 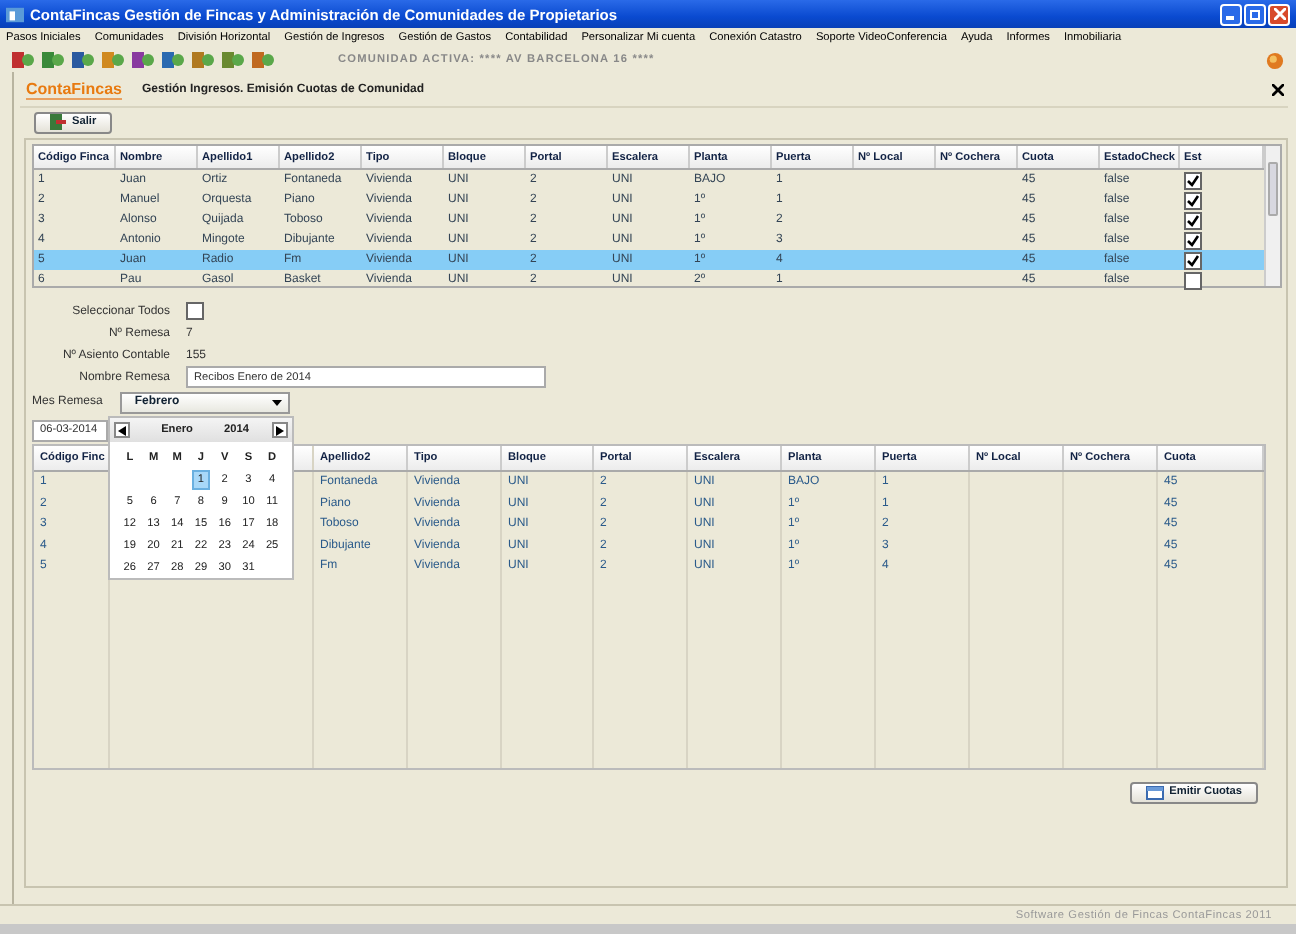 I want to click on next-month-button, so click(x=280, y=430).